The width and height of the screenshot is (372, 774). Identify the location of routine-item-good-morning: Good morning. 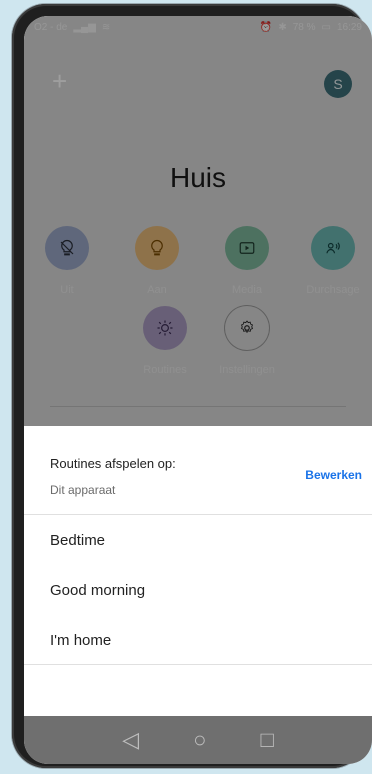
(198, 591).